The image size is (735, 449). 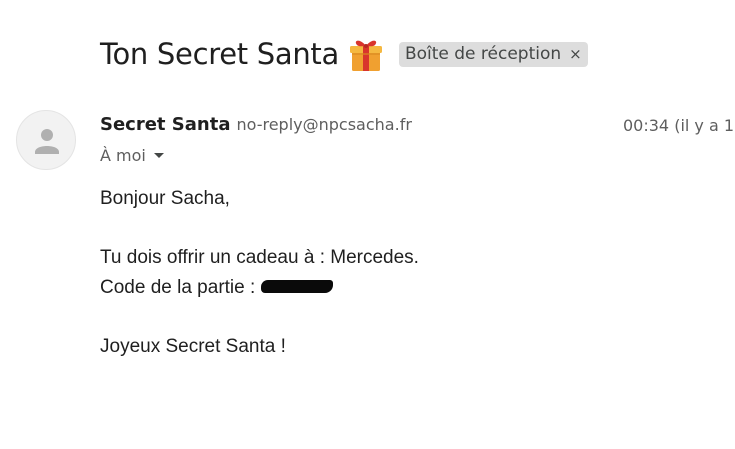 What do you see at coordinates (165, 198) in the screenshot?
I see `body-greeting: Bonjour Sacha,` at bounding box center [165, 198].